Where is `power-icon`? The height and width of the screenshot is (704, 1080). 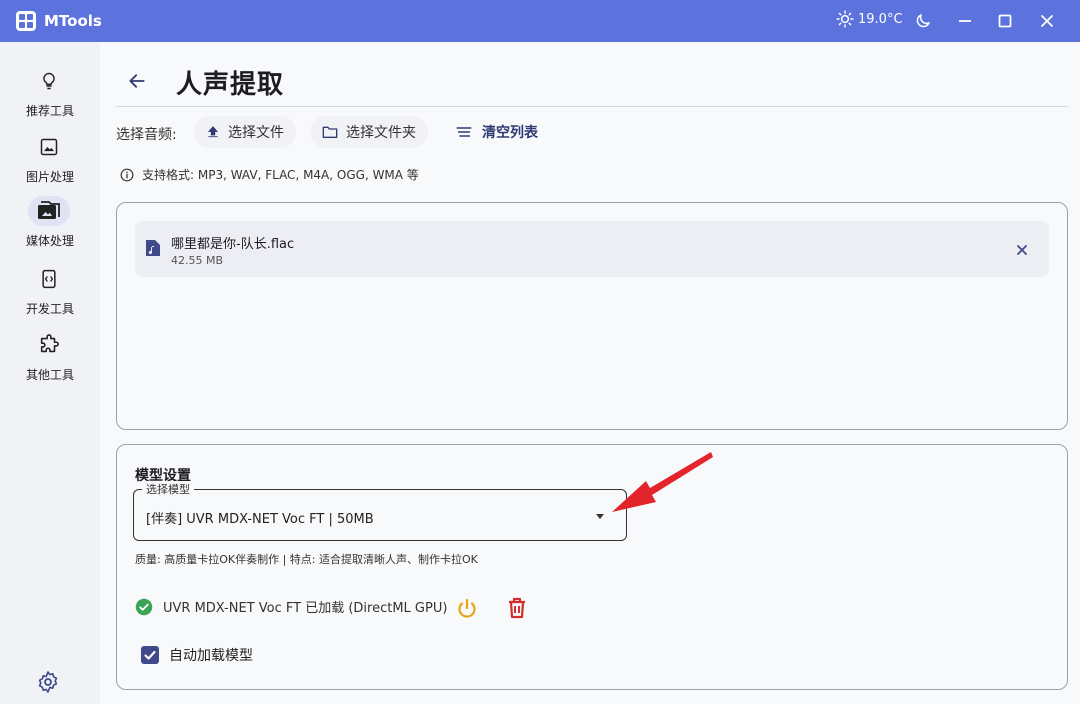 power-icon is located at coordinates (467, 608).